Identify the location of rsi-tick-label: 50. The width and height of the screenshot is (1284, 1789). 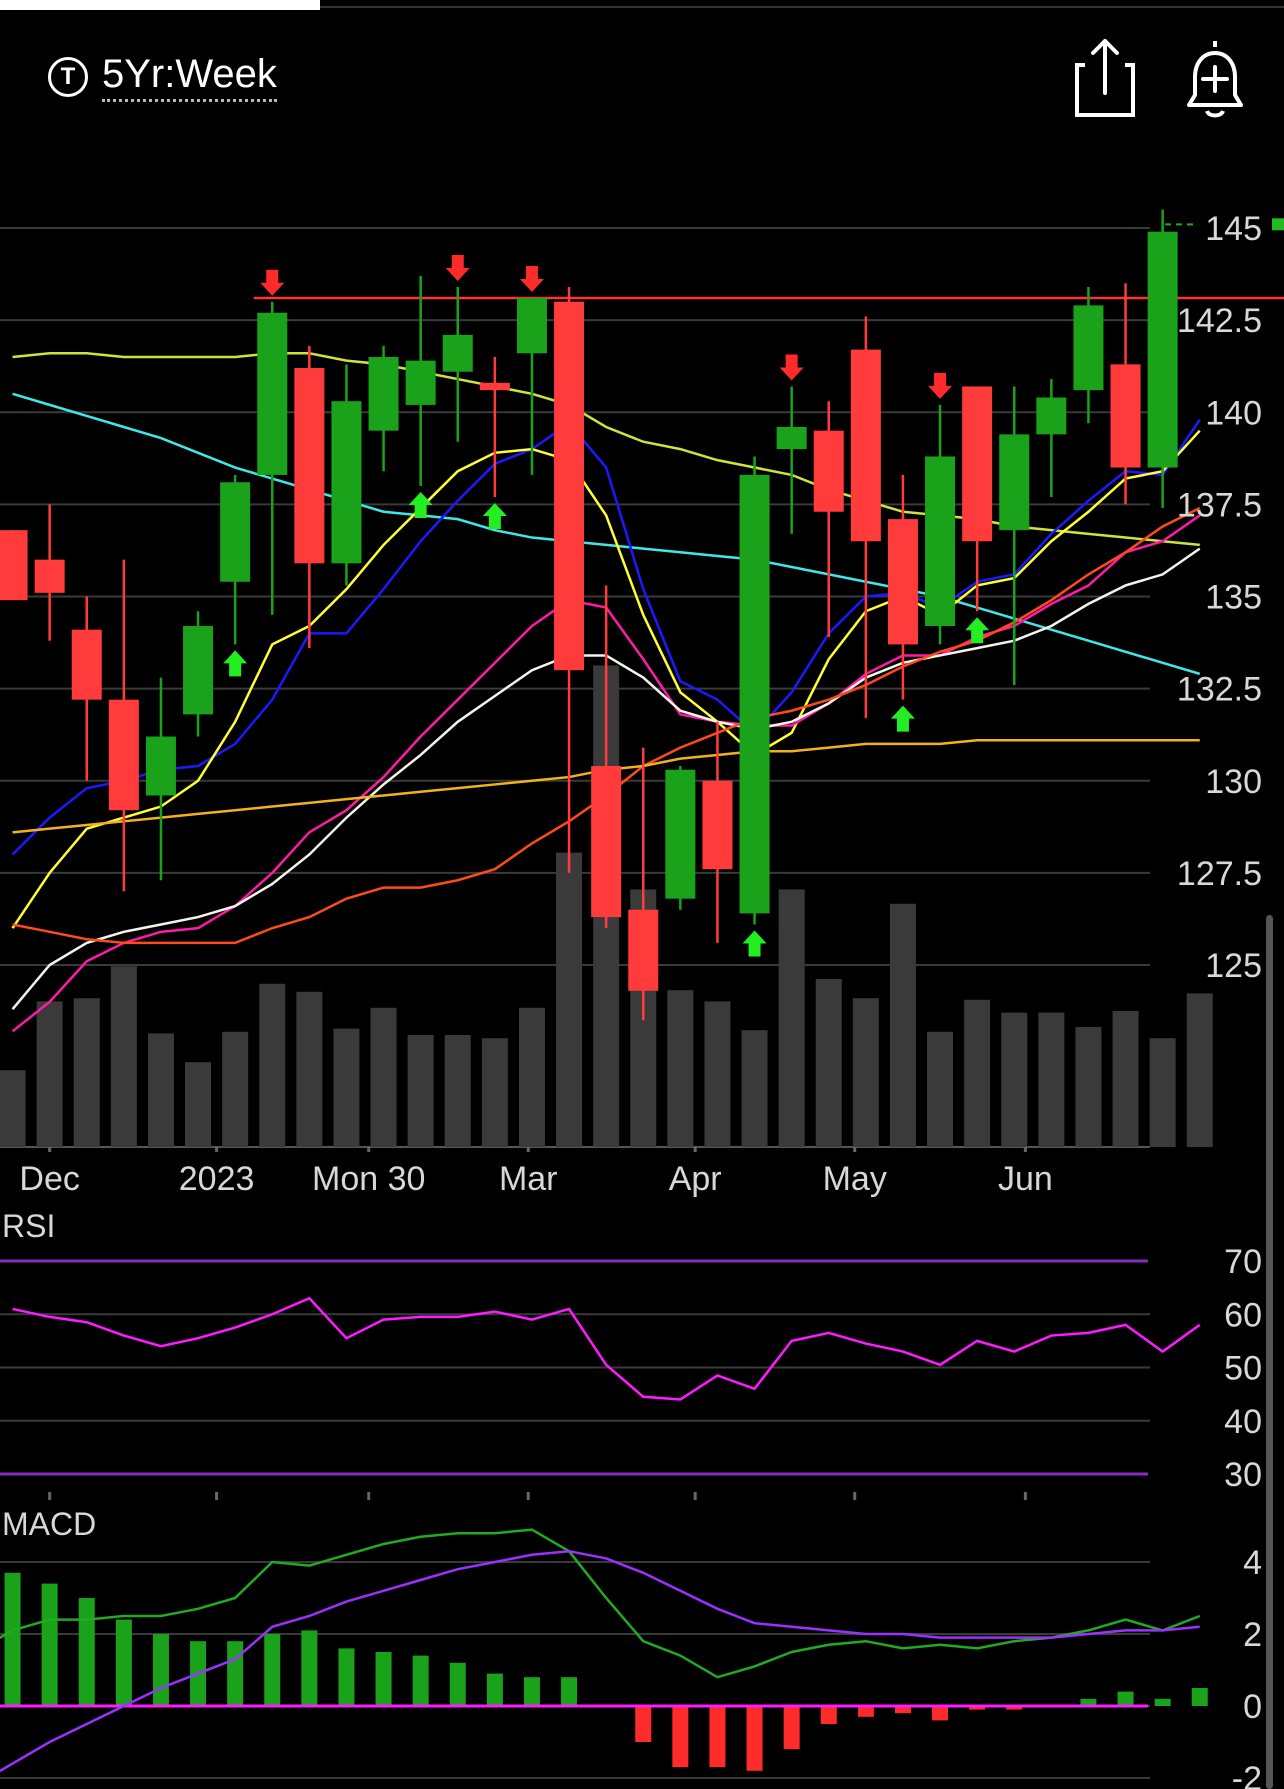
(1243, 1369).